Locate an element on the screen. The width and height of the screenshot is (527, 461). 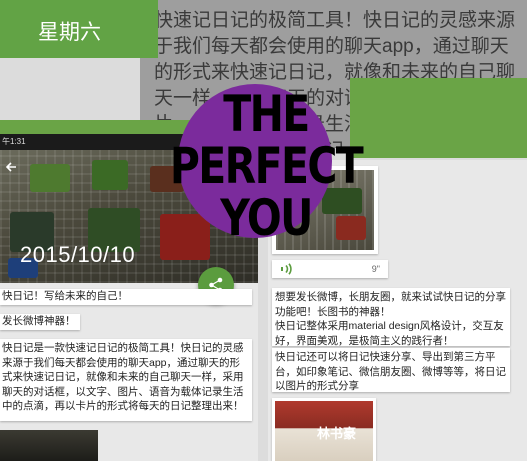
tagline: THE PERFECT YOU is located at coordinates (265, 166).